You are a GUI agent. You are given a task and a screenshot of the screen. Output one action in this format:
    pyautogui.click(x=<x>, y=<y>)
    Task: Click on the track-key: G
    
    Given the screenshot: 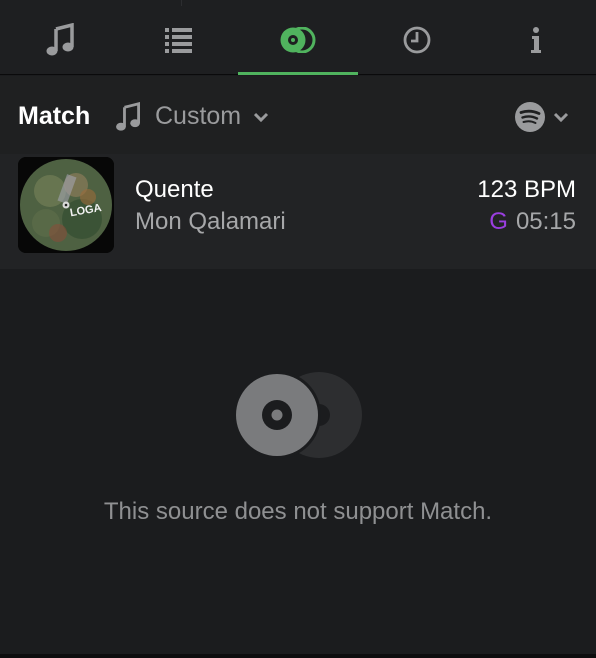 What is the action you would take?
    pyautogui.click(x=498, y=221)
    